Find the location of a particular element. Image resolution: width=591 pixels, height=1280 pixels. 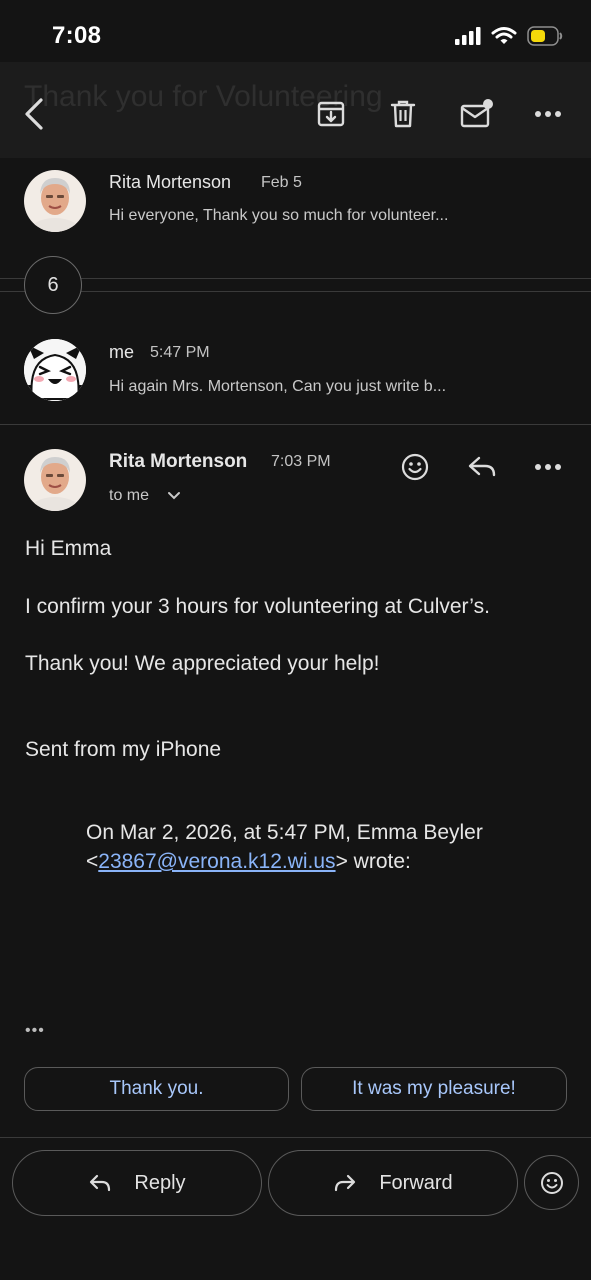

collapsed-count: 6 is located at coordinates (53, 284).